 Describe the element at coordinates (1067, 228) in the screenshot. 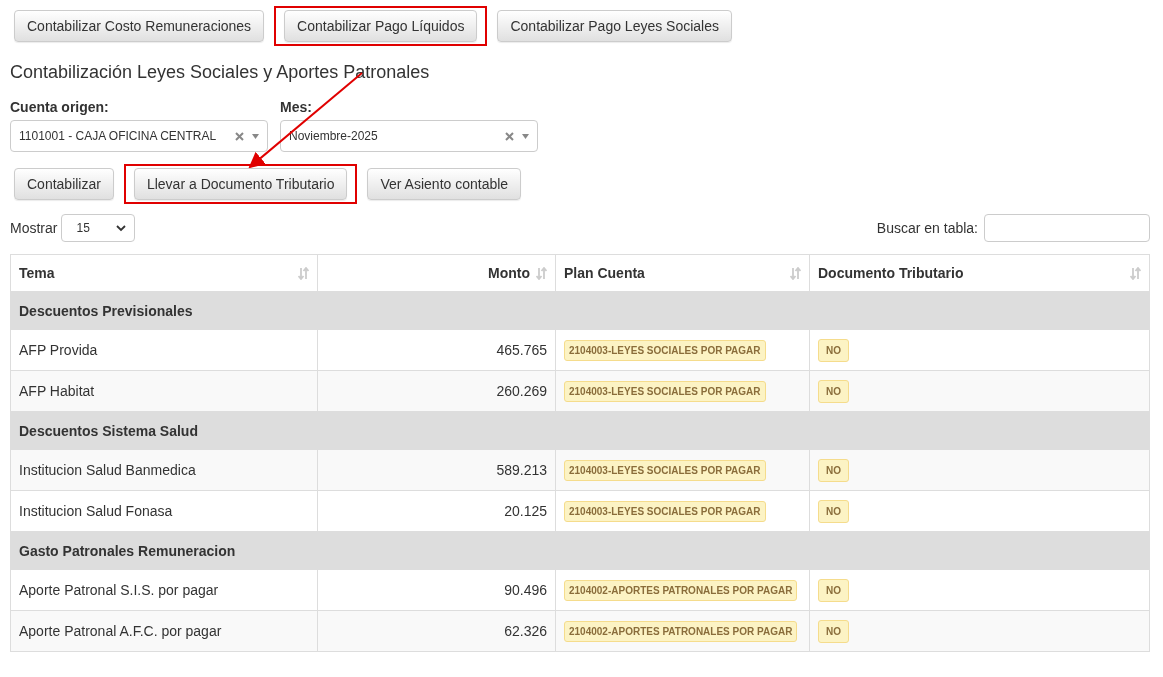

I see `search-field` at that location.